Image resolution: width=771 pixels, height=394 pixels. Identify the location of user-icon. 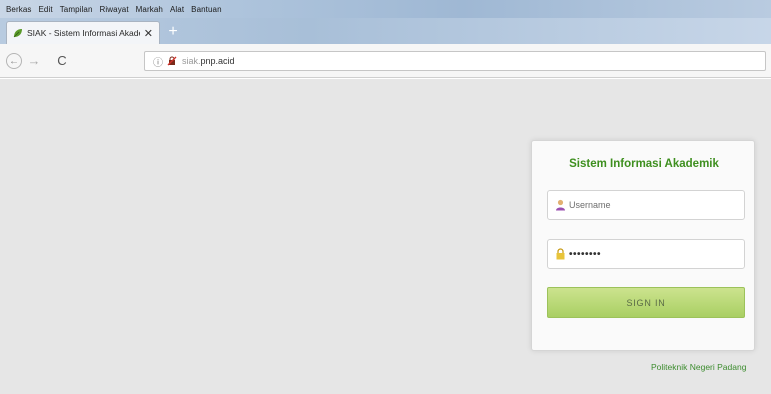
(560, 205).